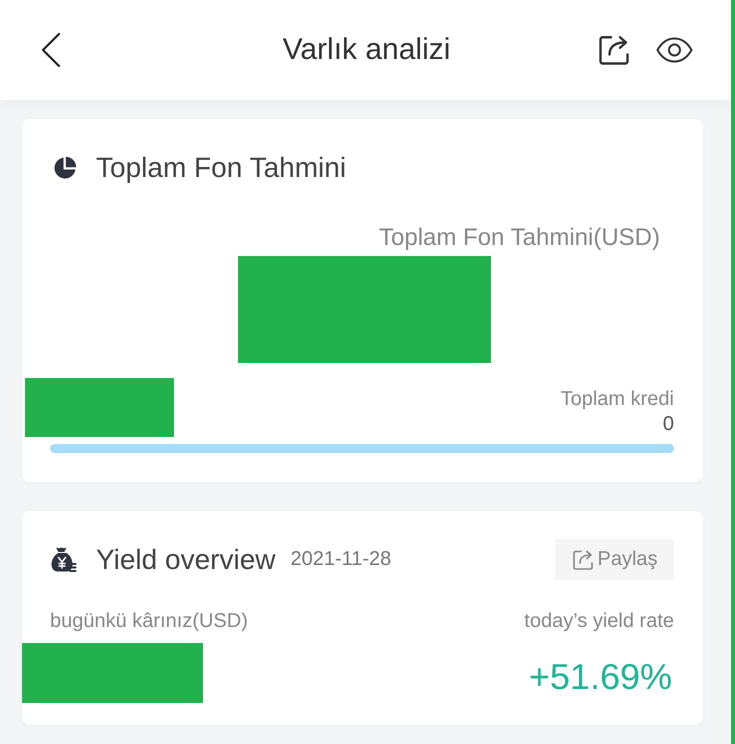 The height and width of the screenshot is (744, 735). I want to click on total-credit-value: 0, so click(668, 424).